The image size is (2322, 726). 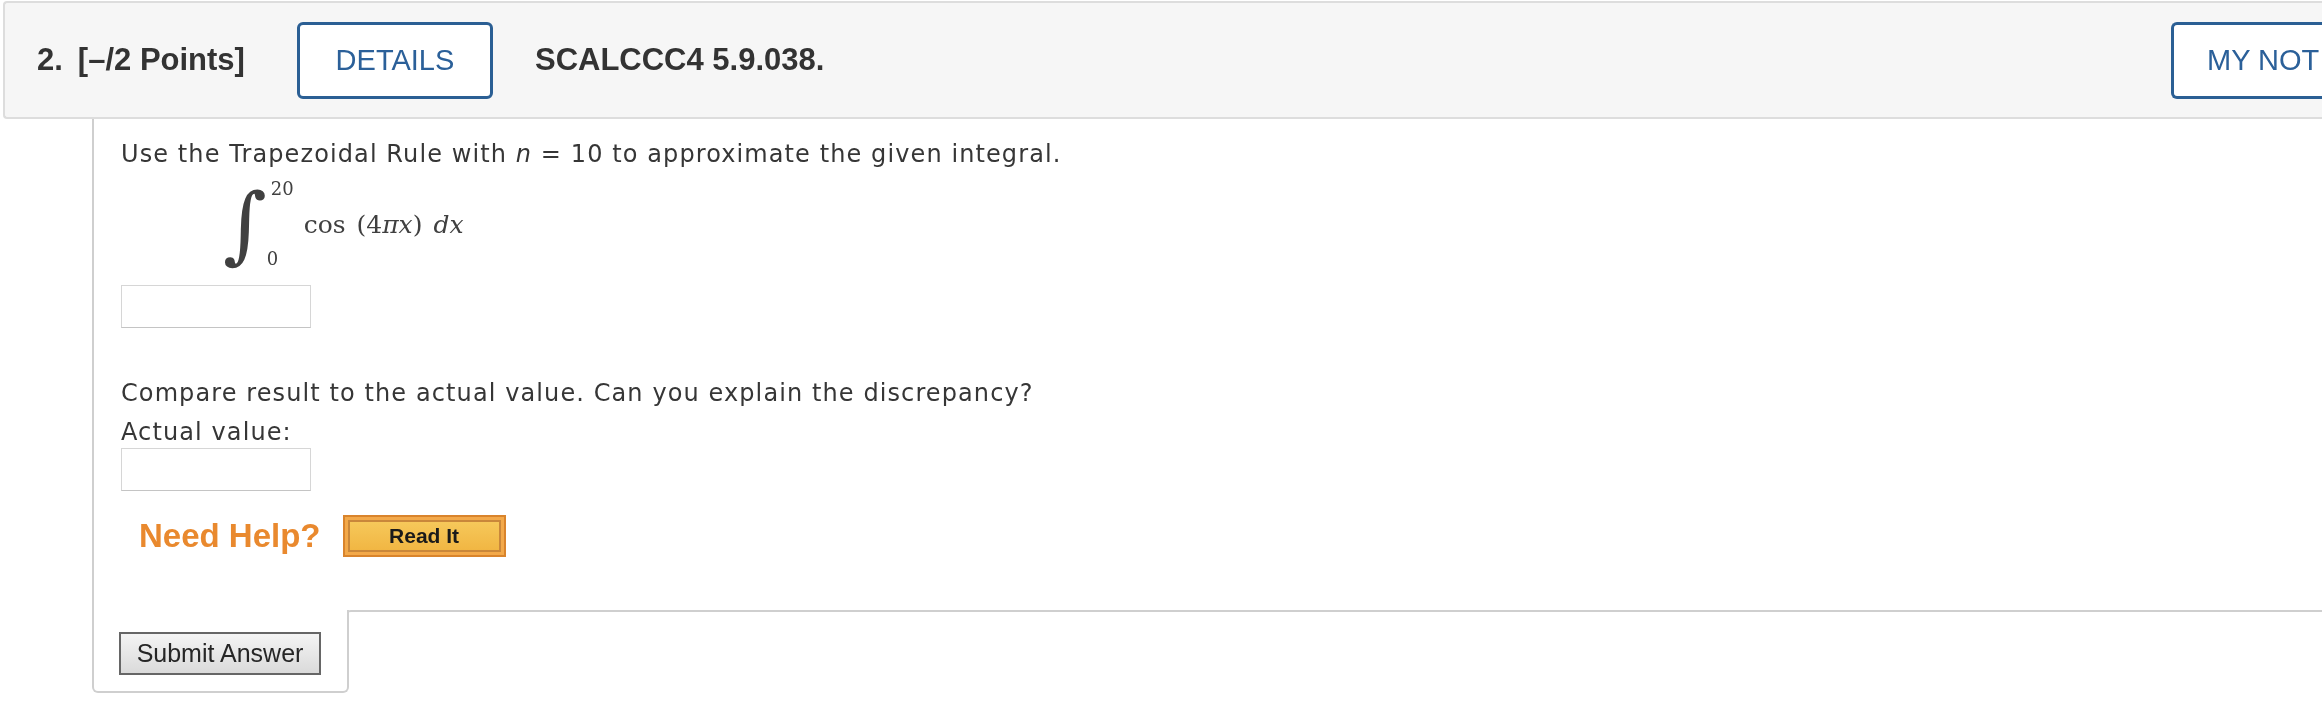 What do you see at coordinates (273, 259) in the screenshot?
I see `lower-limit: 0` at bounding box center [273, 259].